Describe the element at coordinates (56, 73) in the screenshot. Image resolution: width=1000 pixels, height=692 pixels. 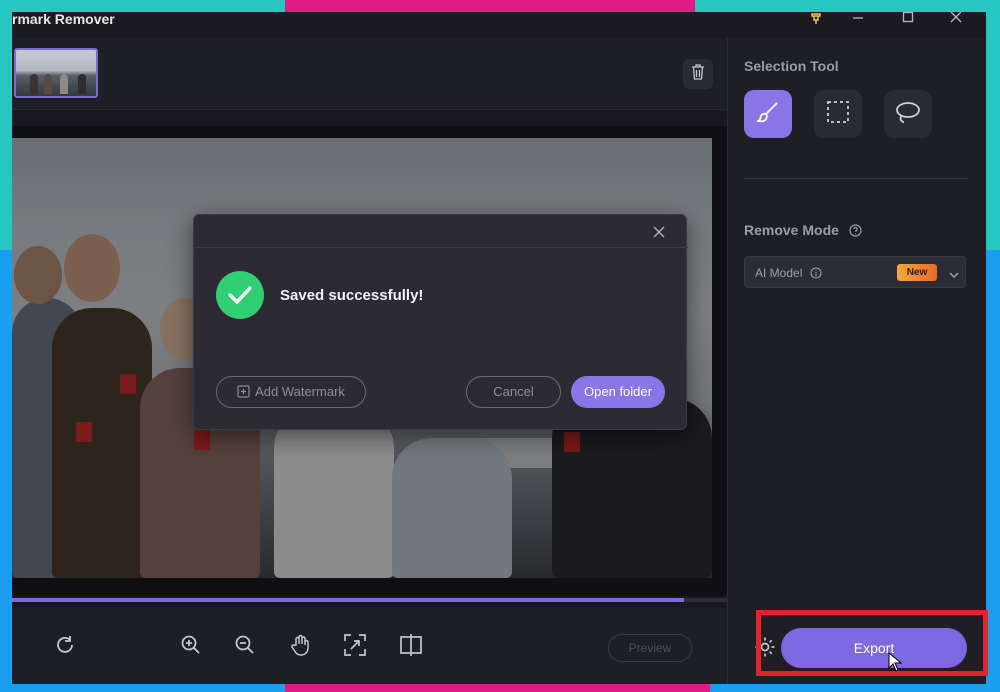
I see `video-thumbnail` at that location.